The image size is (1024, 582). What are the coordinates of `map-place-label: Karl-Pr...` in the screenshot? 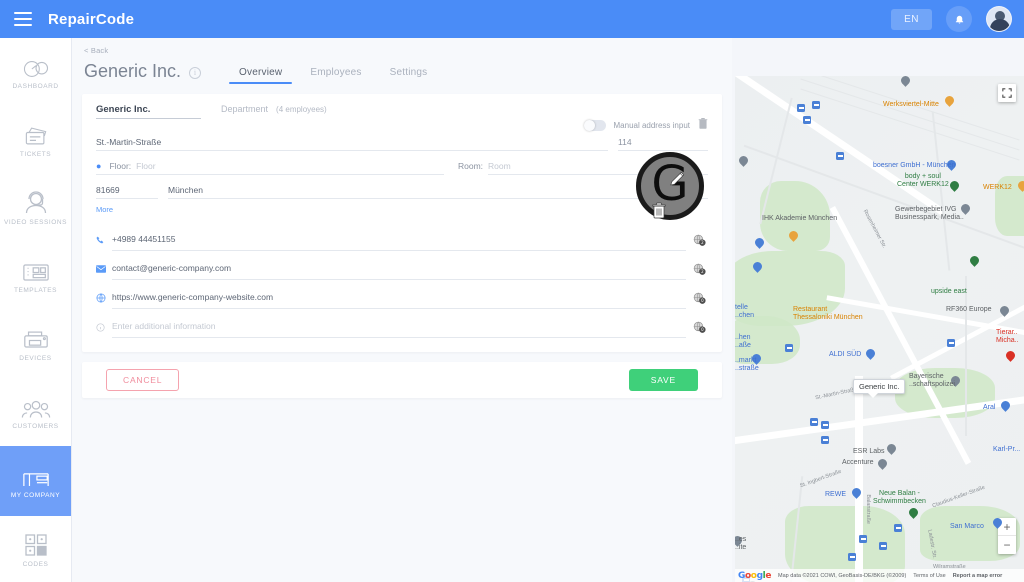 It's located at (1007, 449).